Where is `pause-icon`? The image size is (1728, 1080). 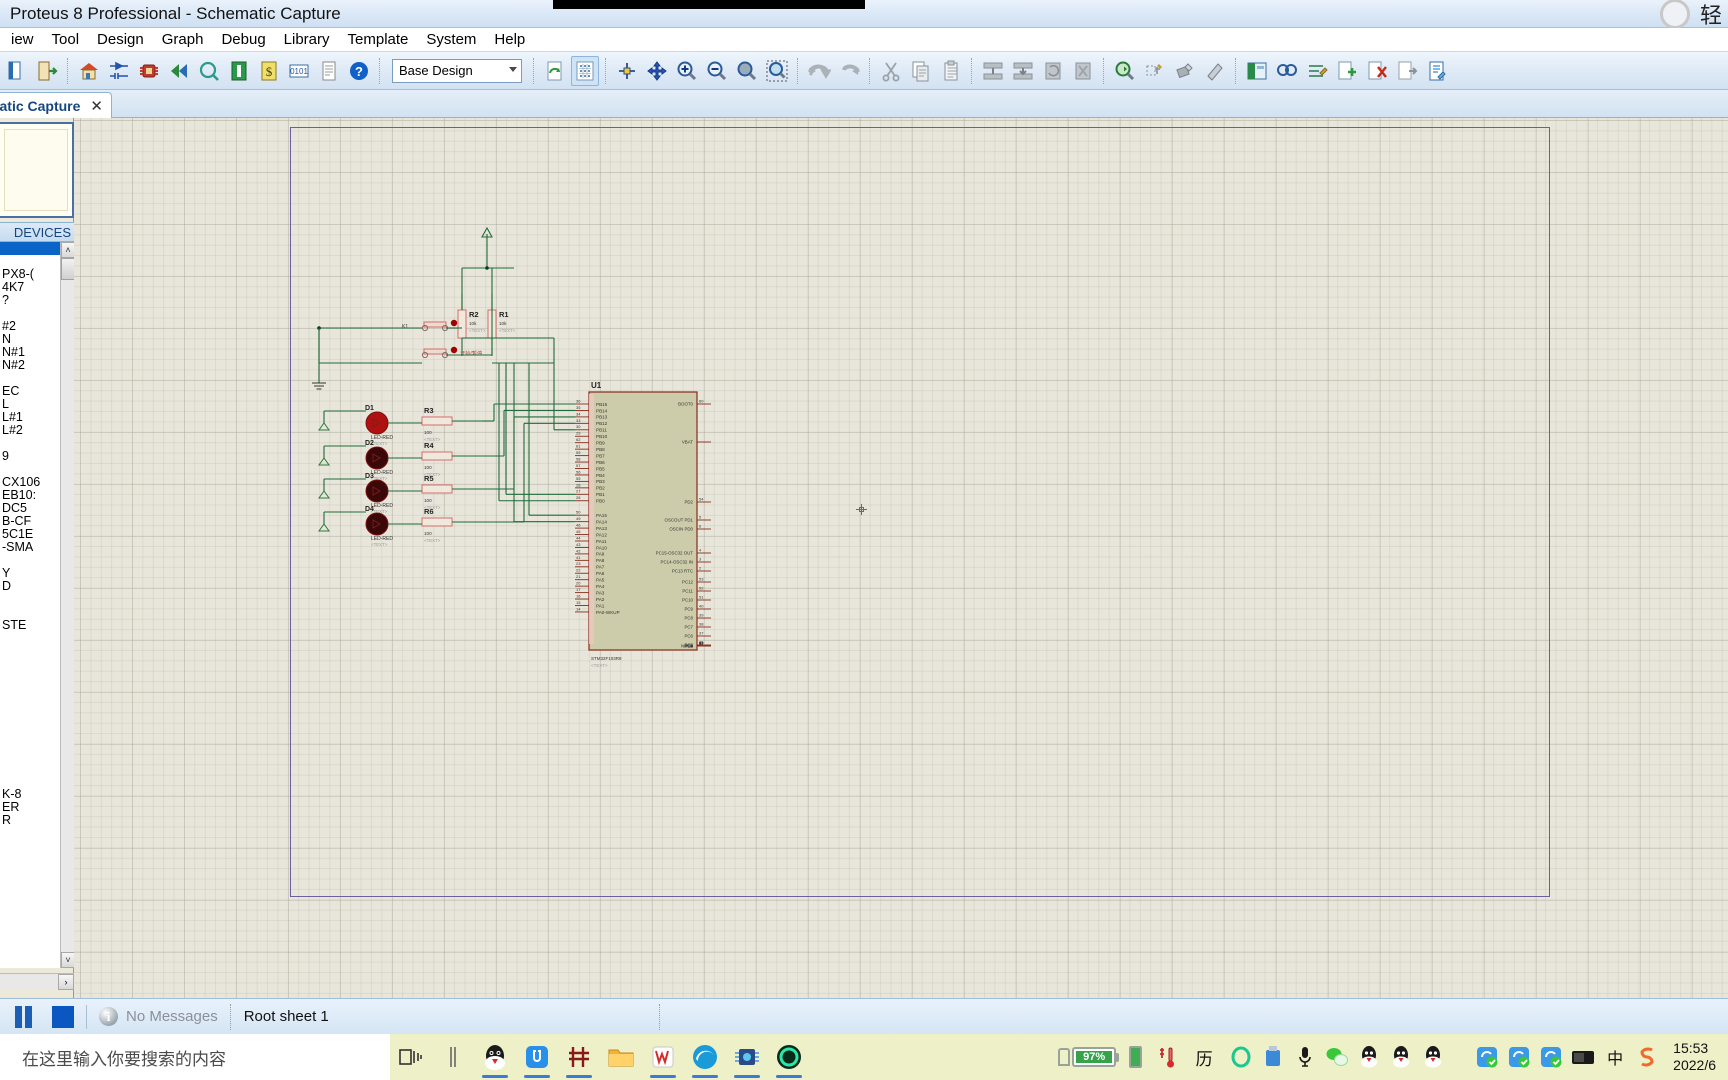
pause-icon is located at coordinates (25, 1016).